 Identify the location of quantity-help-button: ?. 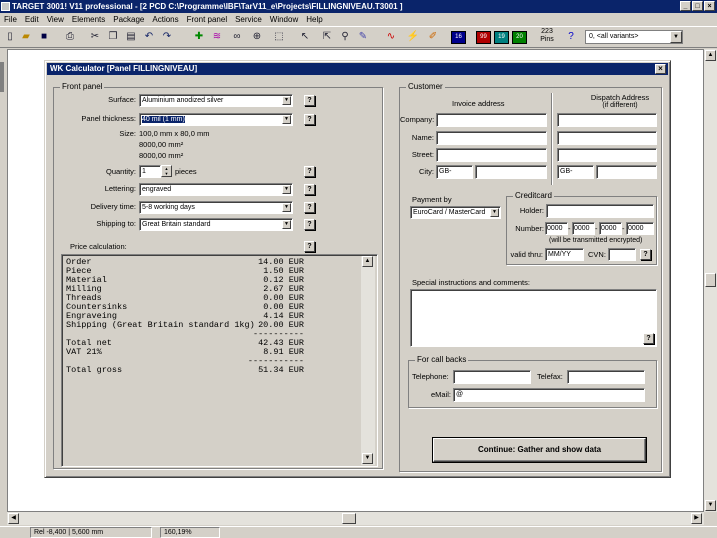
(309, 171).